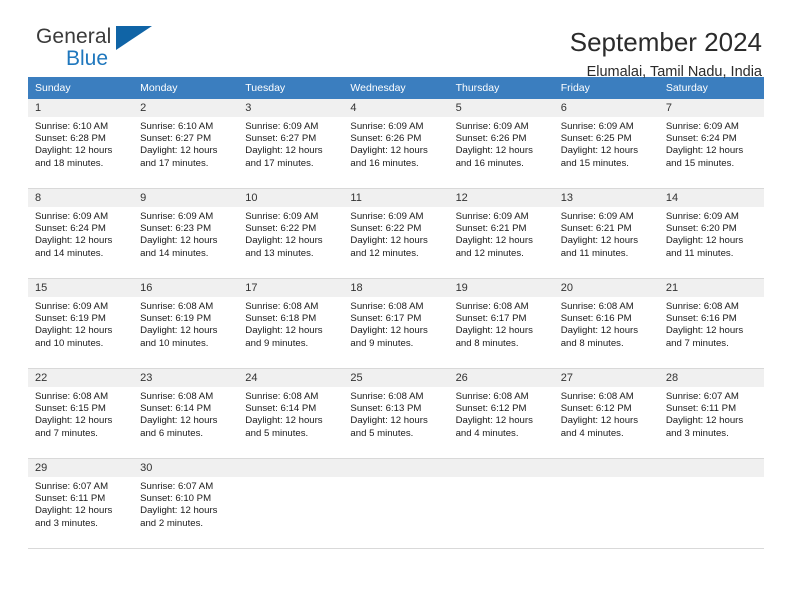  What do you see at coordinates (396, 288) in the screenshot?
I see `day-number: 18` at bounding box center [396, 288].